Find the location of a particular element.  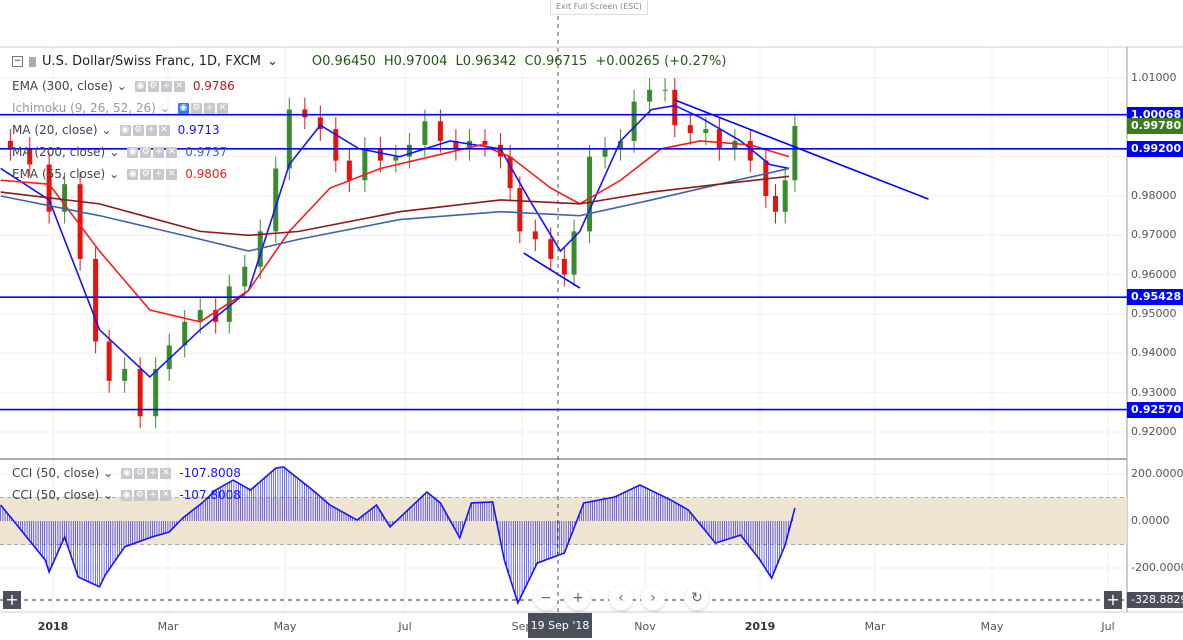

indicator-legend: Ichimoku (9, 26, 52, 26) ⌄ ◉ ⚙ + ✕ is located at coordinates (124, 108).